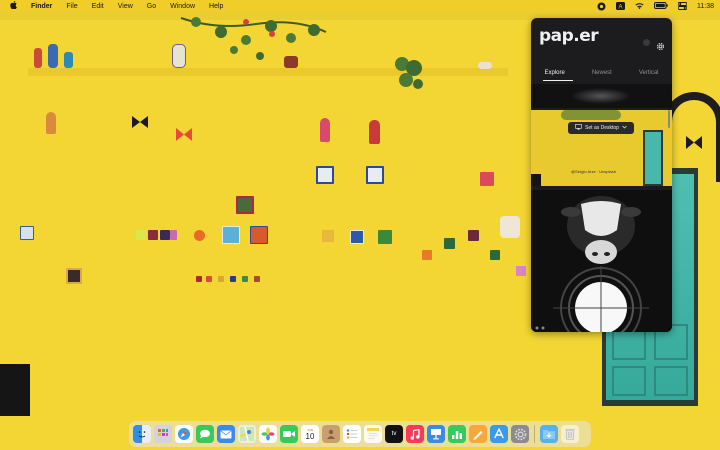 Image resolution: width=720 pixels, height=450 pixels. Describe the element at coordinates (485, 65) in the screenshot. I see `teapot-decoration` at that location.